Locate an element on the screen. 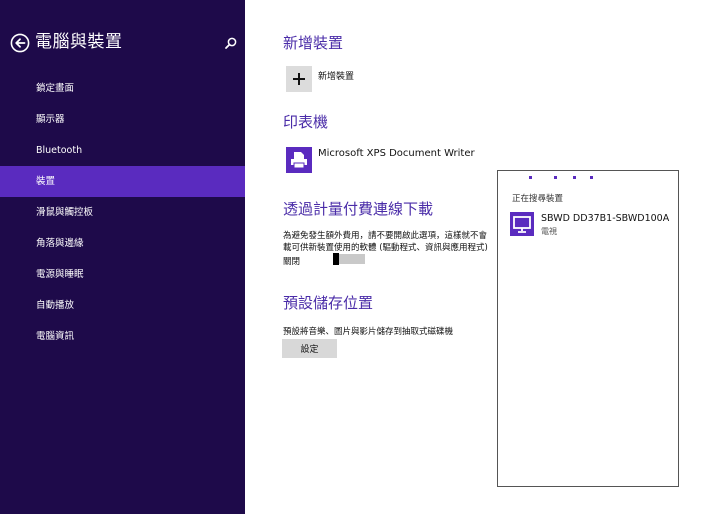 This screenshot has height=514, width=720. section-title-storage: 預設儲存位置 is located at coordinates (328, 303).